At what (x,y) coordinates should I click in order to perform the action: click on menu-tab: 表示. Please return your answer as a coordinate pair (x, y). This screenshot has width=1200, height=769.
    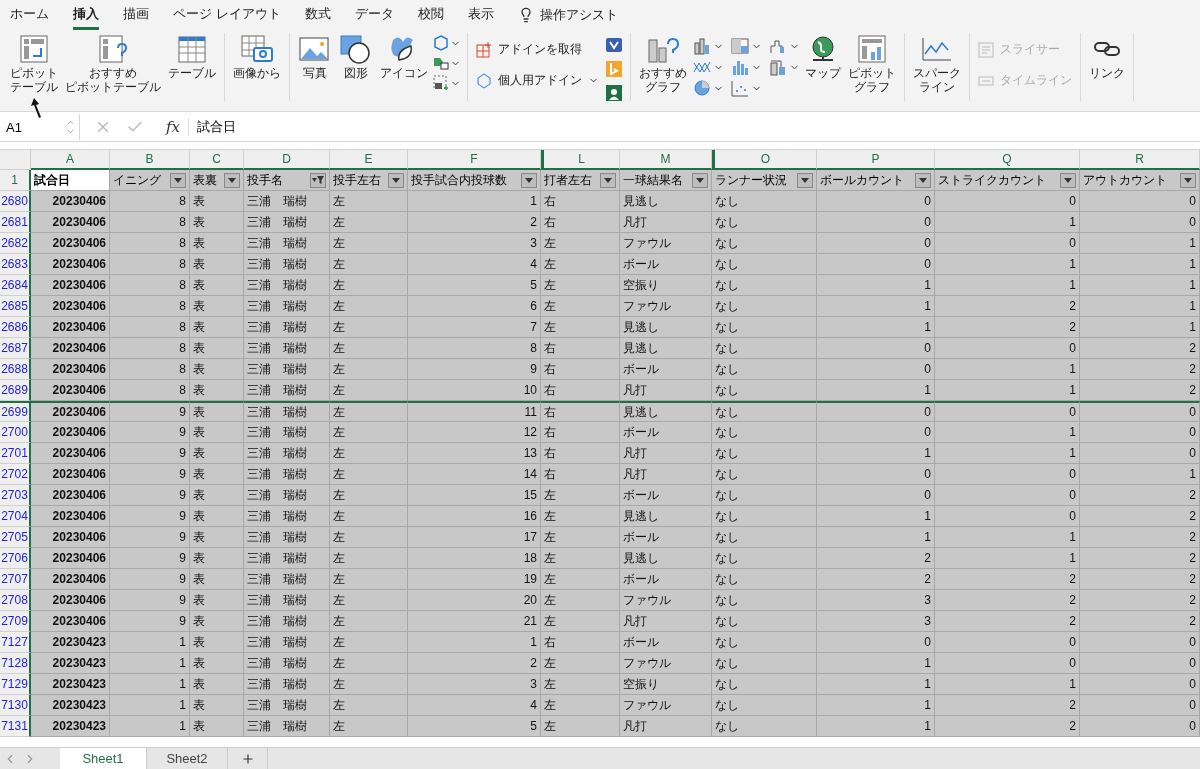
    Looking at the image, I should click on (480, 15).